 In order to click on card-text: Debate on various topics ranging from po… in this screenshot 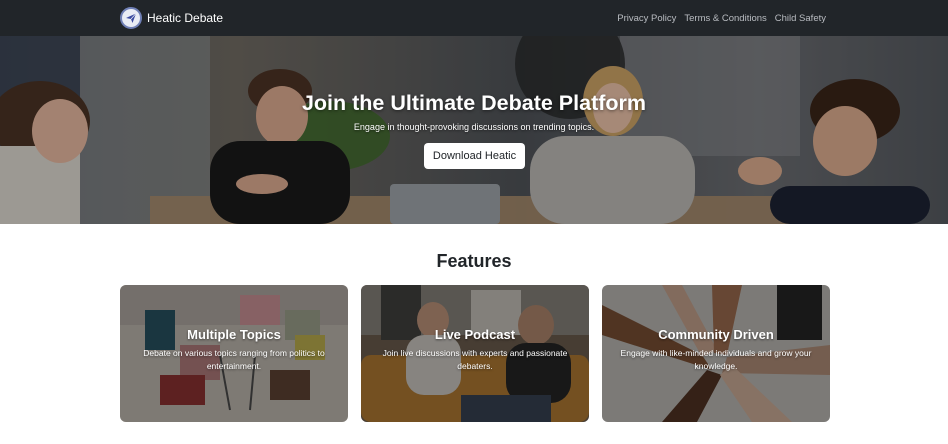, I will do `click(234, 359)`.